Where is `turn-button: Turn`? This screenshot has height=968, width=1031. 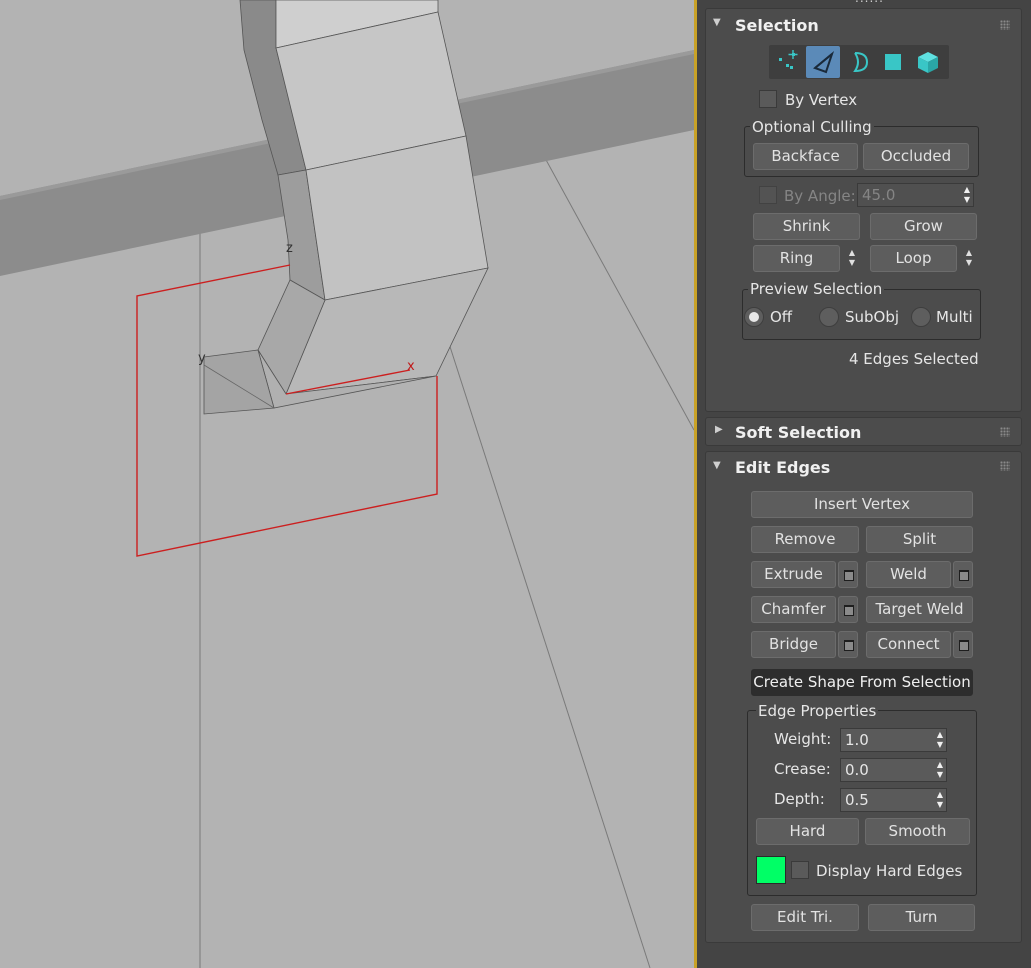 turn-button: Turn is located at coordinates (921, 917).